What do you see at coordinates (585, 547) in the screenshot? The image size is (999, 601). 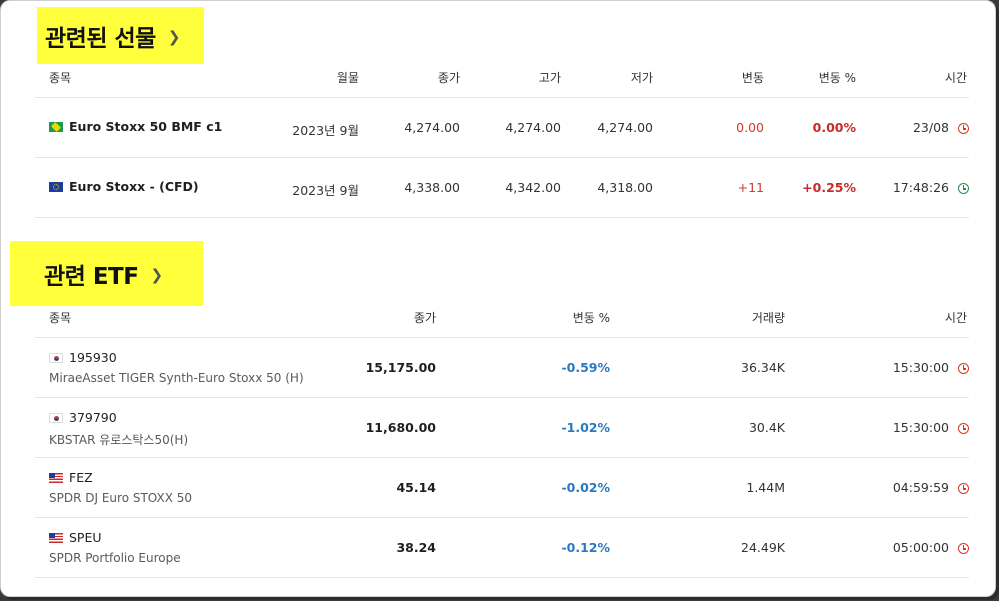 I see `change-pct-cell: -0.12%` at bounding box center [585, 547].